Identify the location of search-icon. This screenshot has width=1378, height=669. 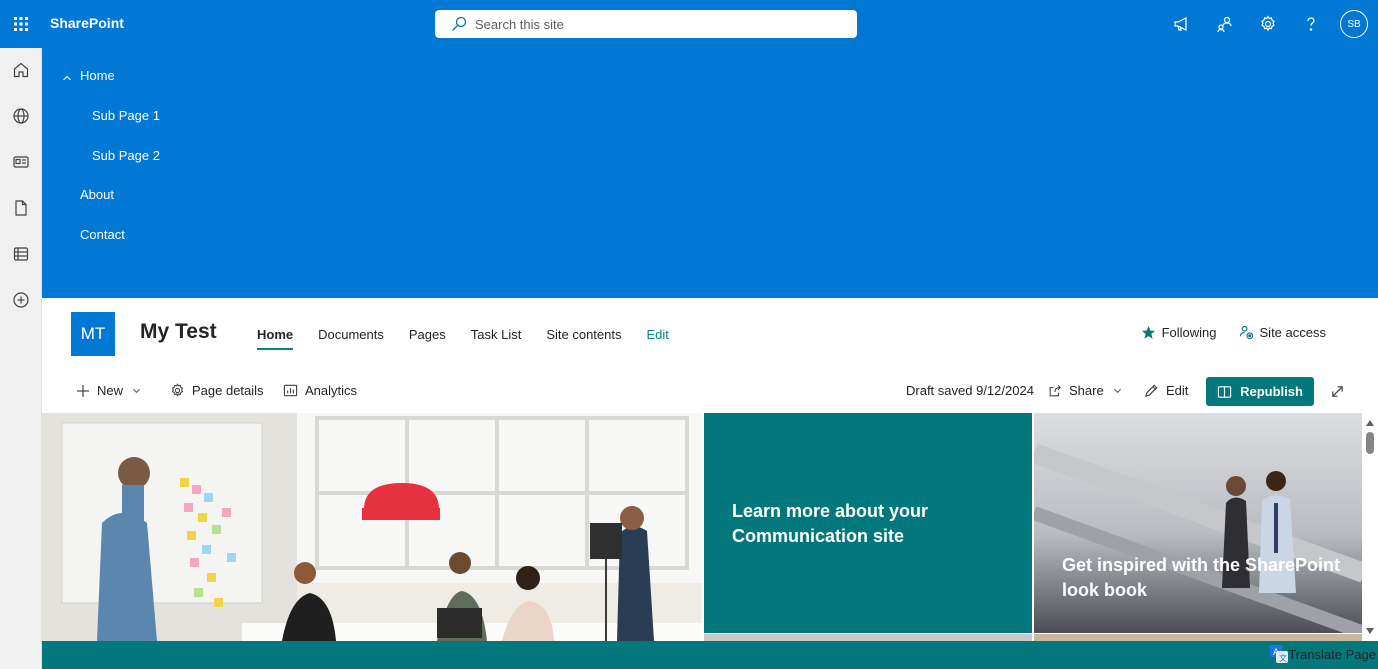
(459, 23).